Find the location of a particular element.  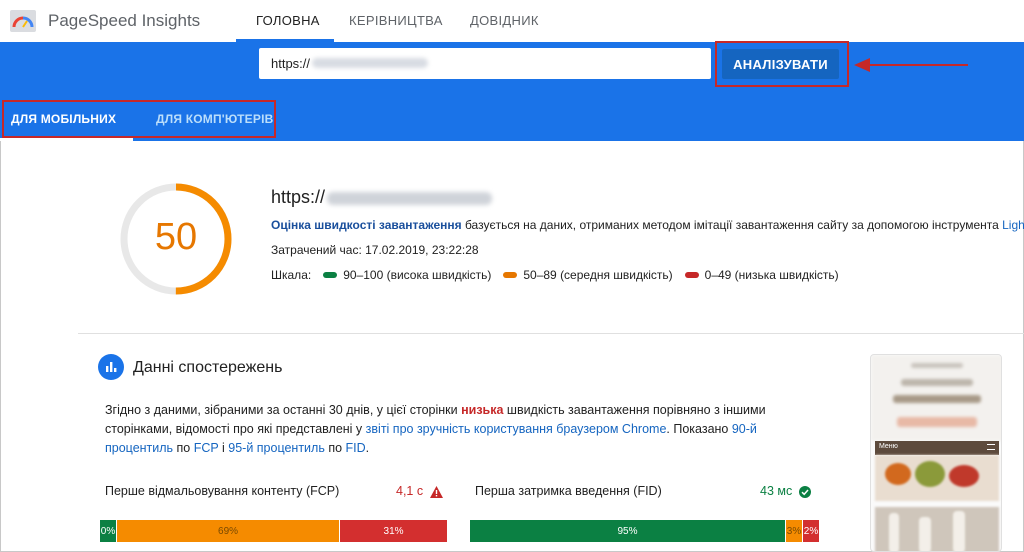

metric-fid-value: 43 мс is located at coordinates (776, 491).